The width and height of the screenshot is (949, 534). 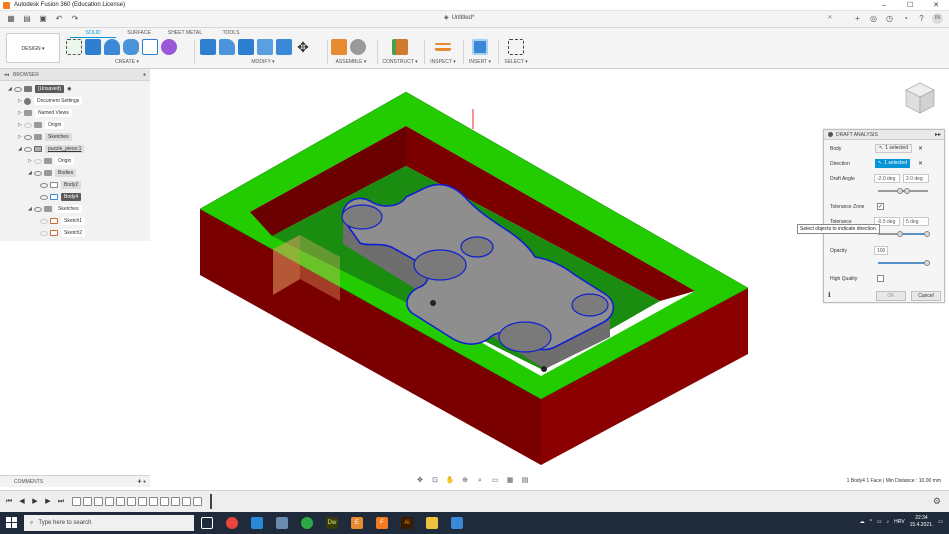 I want to click on direction-select-button: ↖ 1 selected, so click(x=892, y=163).